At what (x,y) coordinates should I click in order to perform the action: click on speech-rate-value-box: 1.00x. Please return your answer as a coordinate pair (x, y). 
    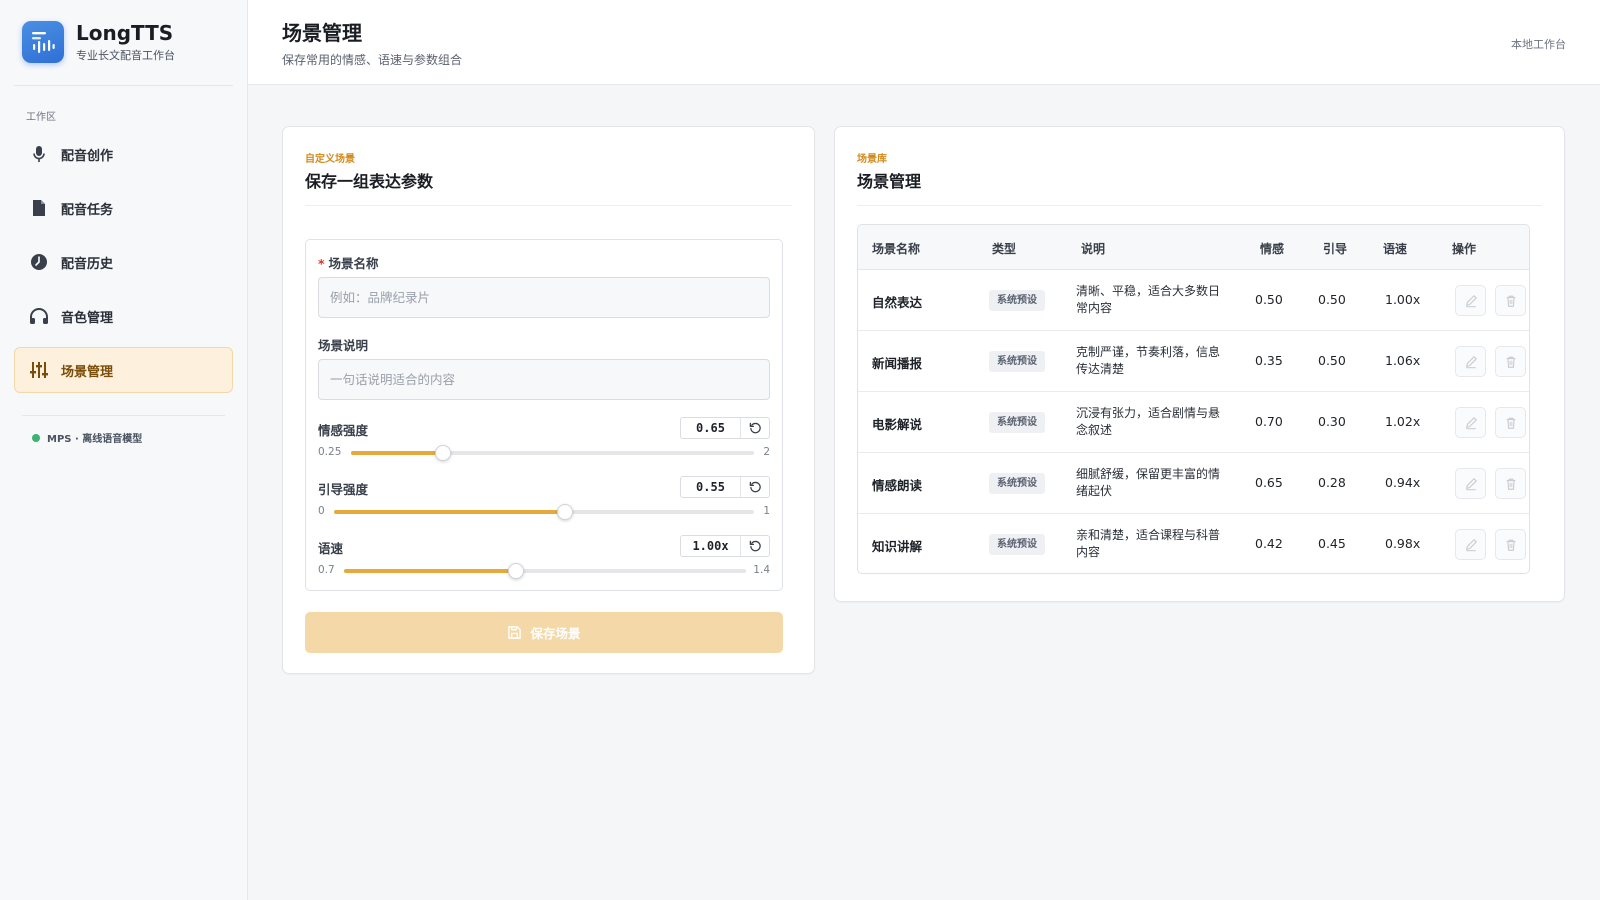
    Looking at the image, I should click on (725, 546).